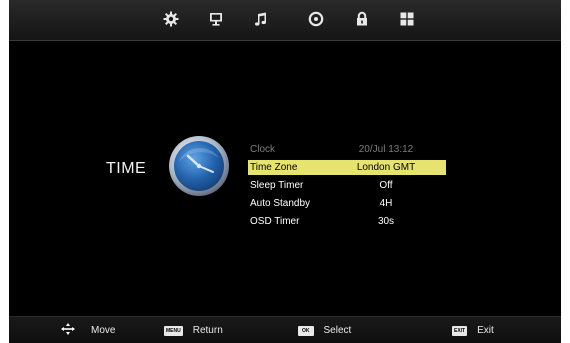  Describe the element at coordinates (216, 19) in the screenshot. I see `picture-icon` at that location.